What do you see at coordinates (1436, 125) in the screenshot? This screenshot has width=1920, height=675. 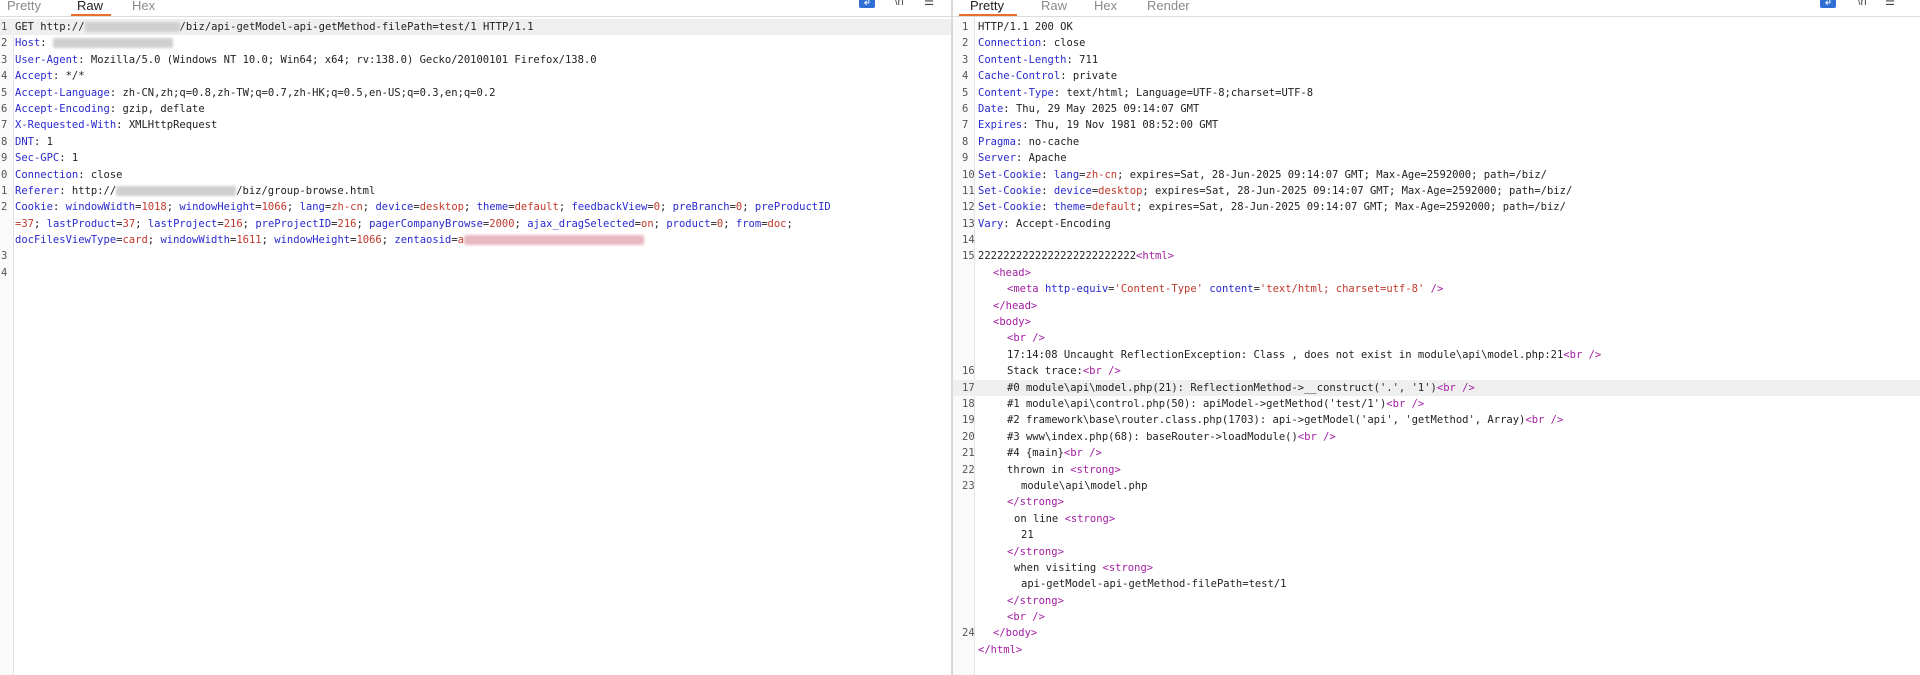 I see `code-line: 7 Expires: Thu, 19 Nov 1981 08:52:00 GMT` at bounding box center [1436, 125].